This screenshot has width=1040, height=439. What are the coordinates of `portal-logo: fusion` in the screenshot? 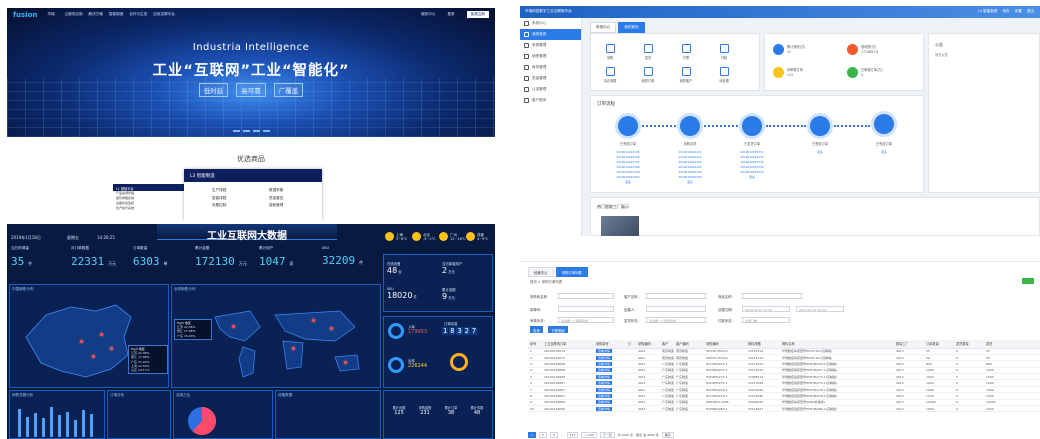 It's located at (25, 15).